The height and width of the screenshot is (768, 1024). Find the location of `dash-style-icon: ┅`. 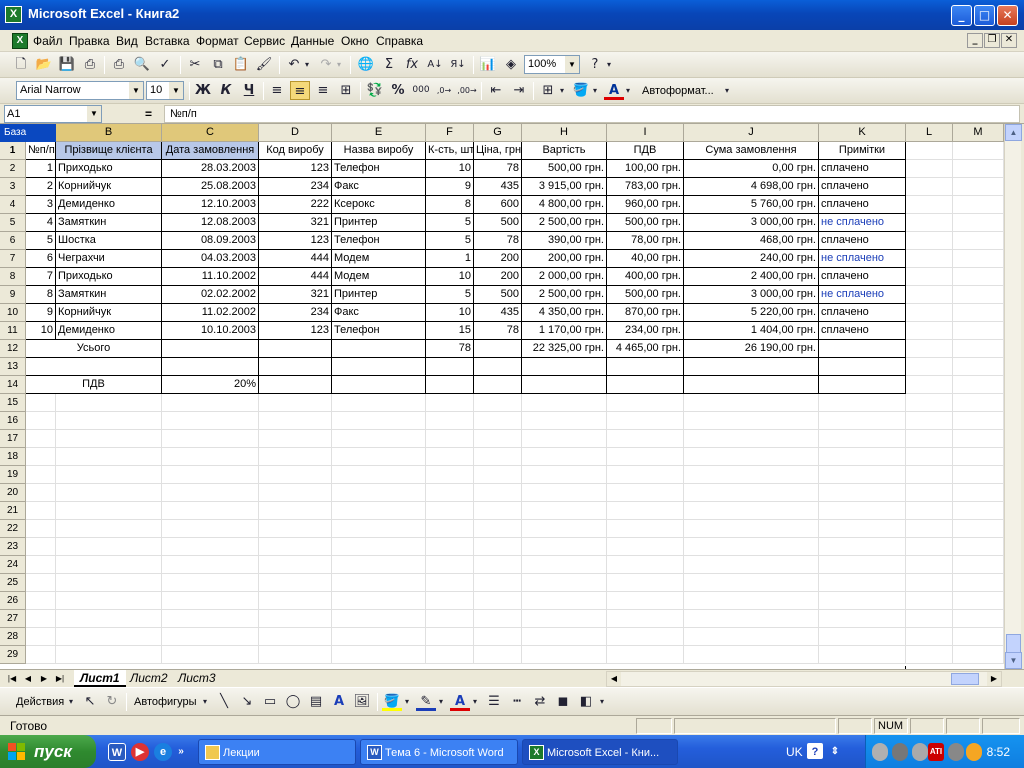

dash-style-icon: ┅ is located at coordinates (517, 701).